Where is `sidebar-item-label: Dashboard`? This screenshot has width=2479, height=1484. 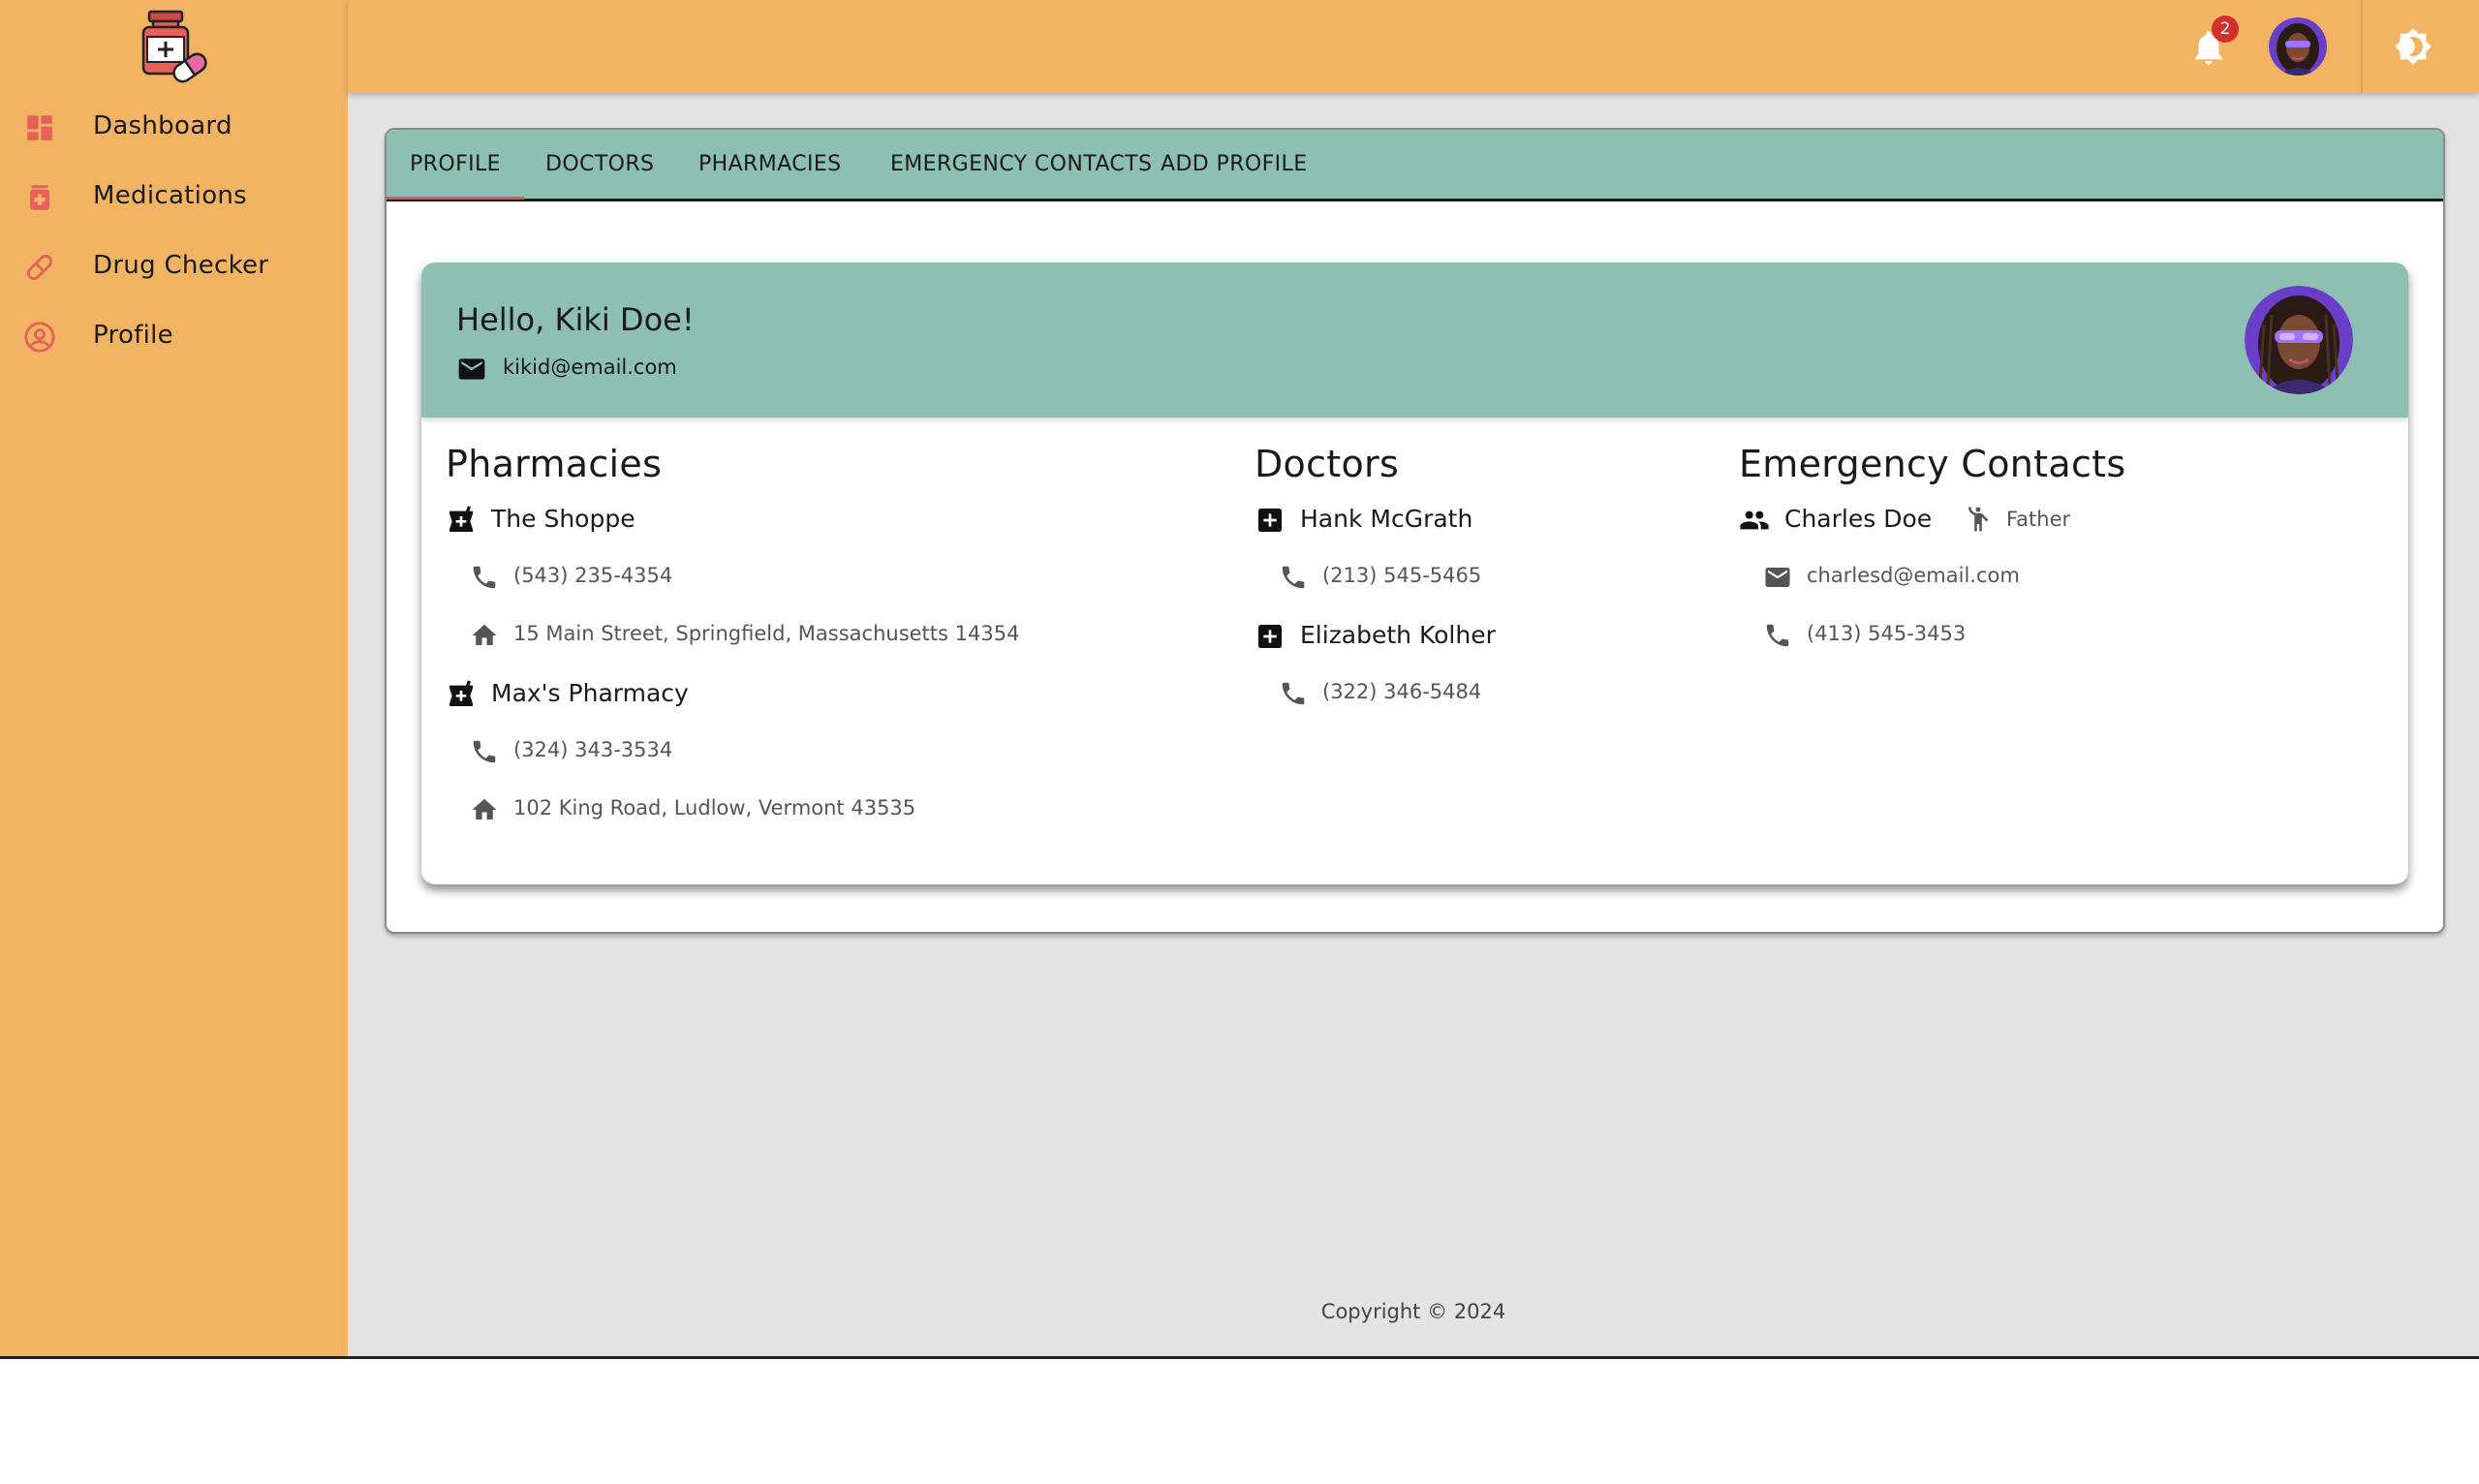
sidebar-item-label: Dashboard is located at coordinates (162, 125).